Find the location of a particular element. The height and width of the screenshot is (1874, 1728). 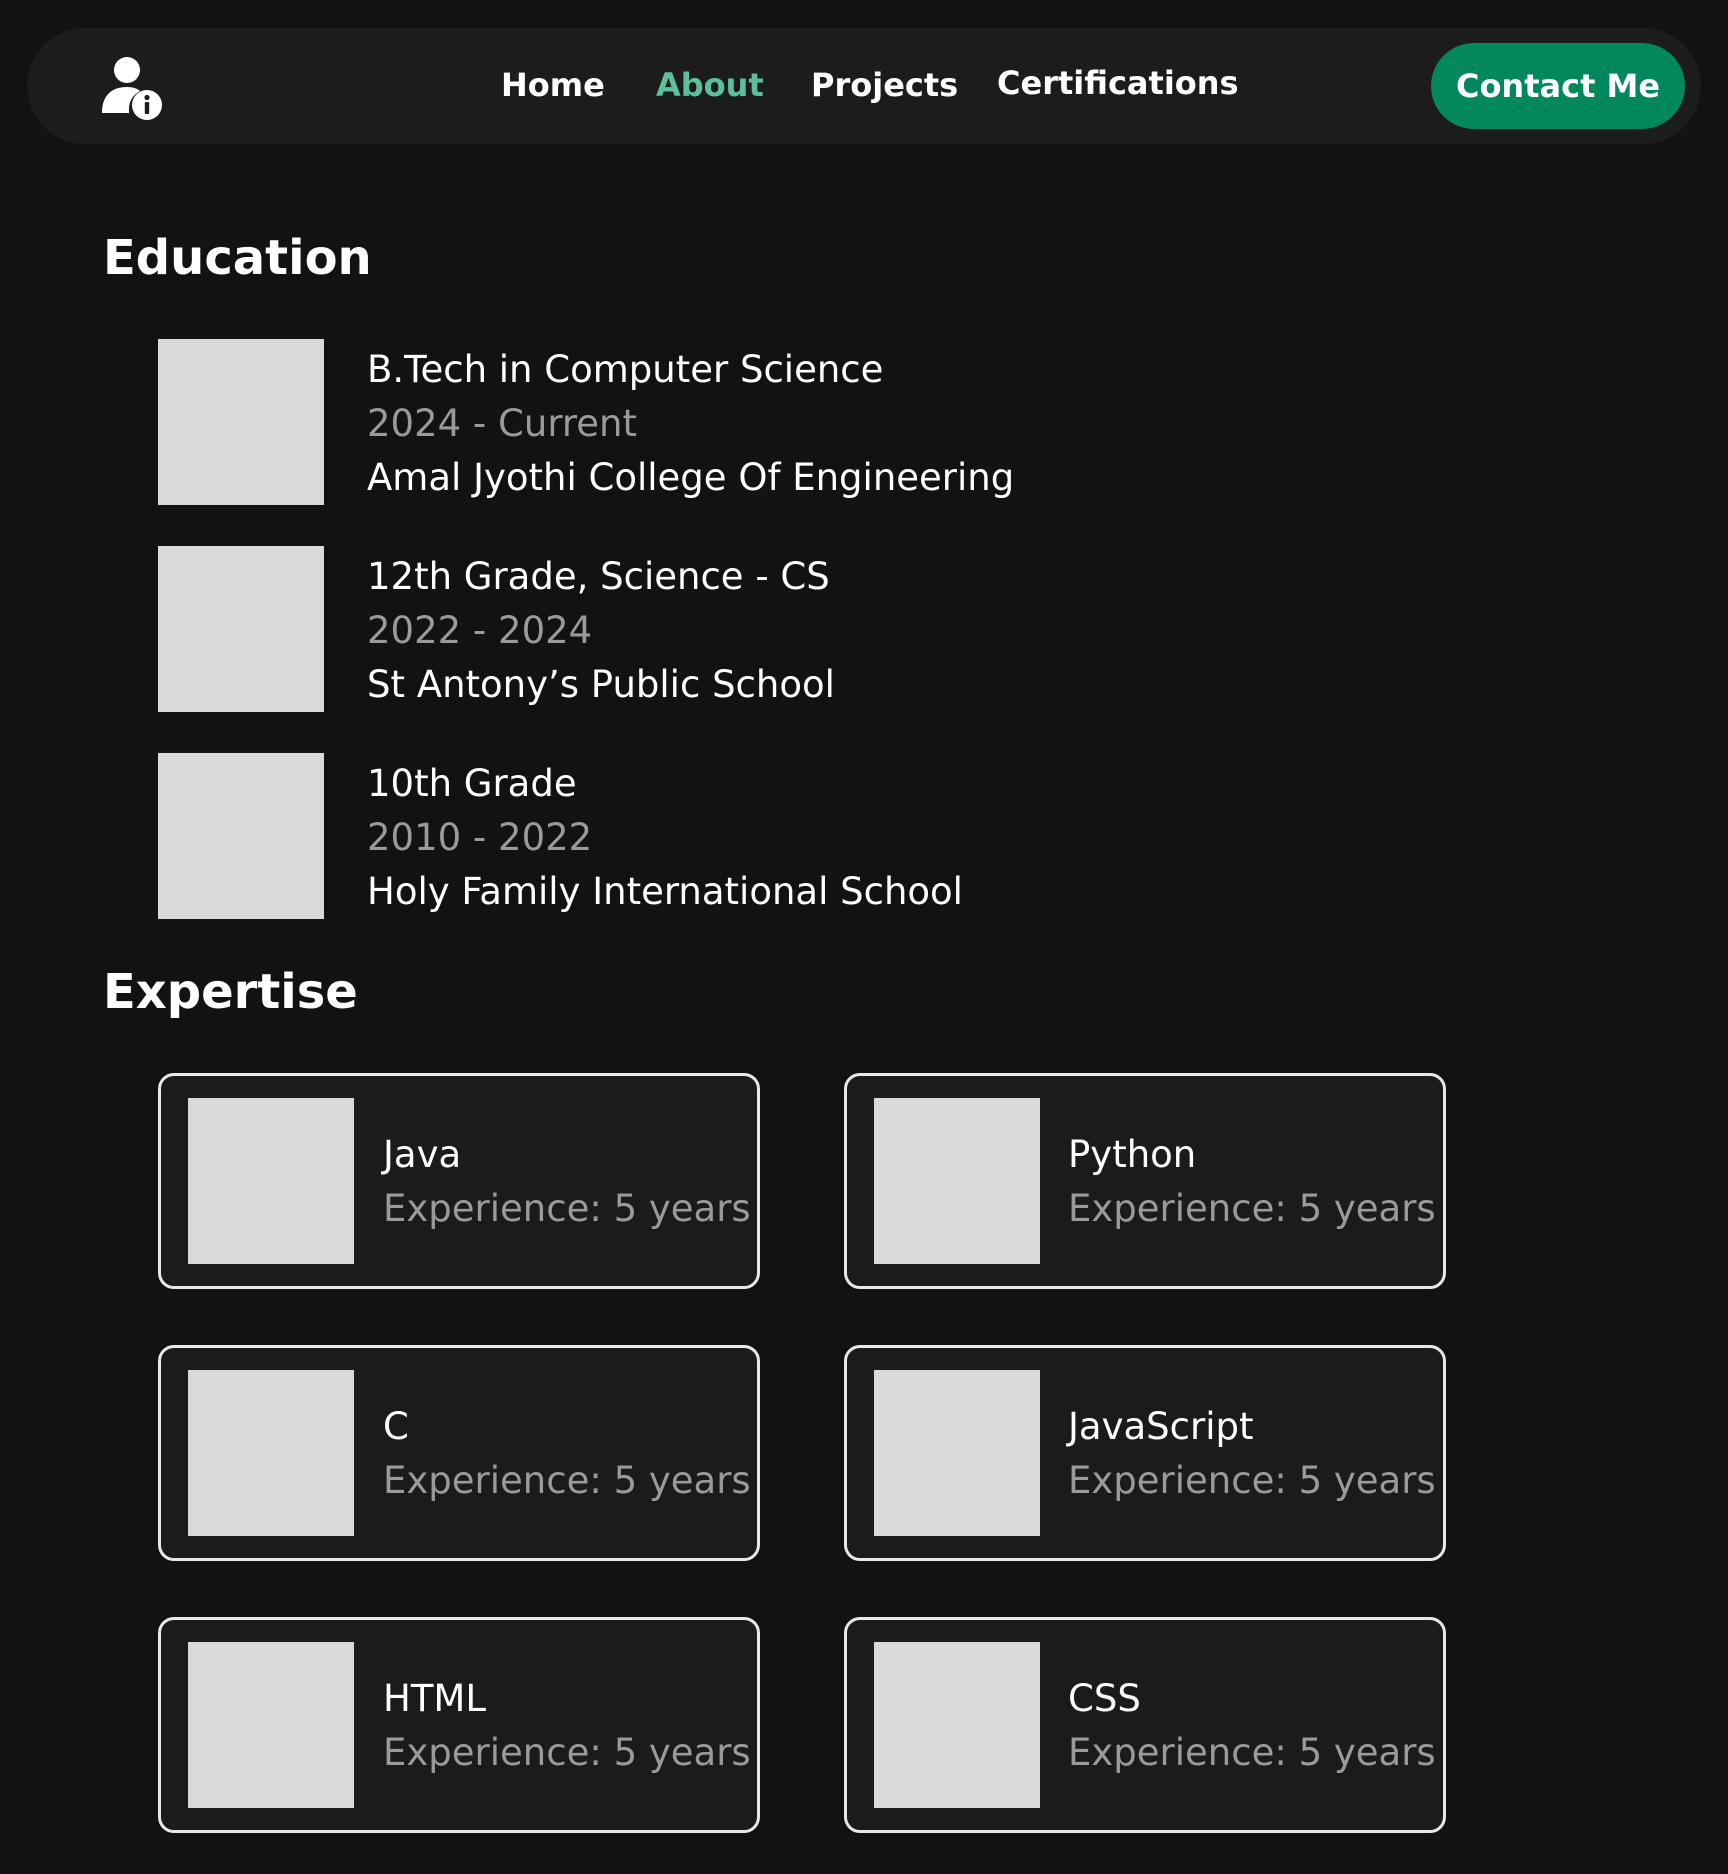

nav-link-about: About is located at coordinates (710, 85).